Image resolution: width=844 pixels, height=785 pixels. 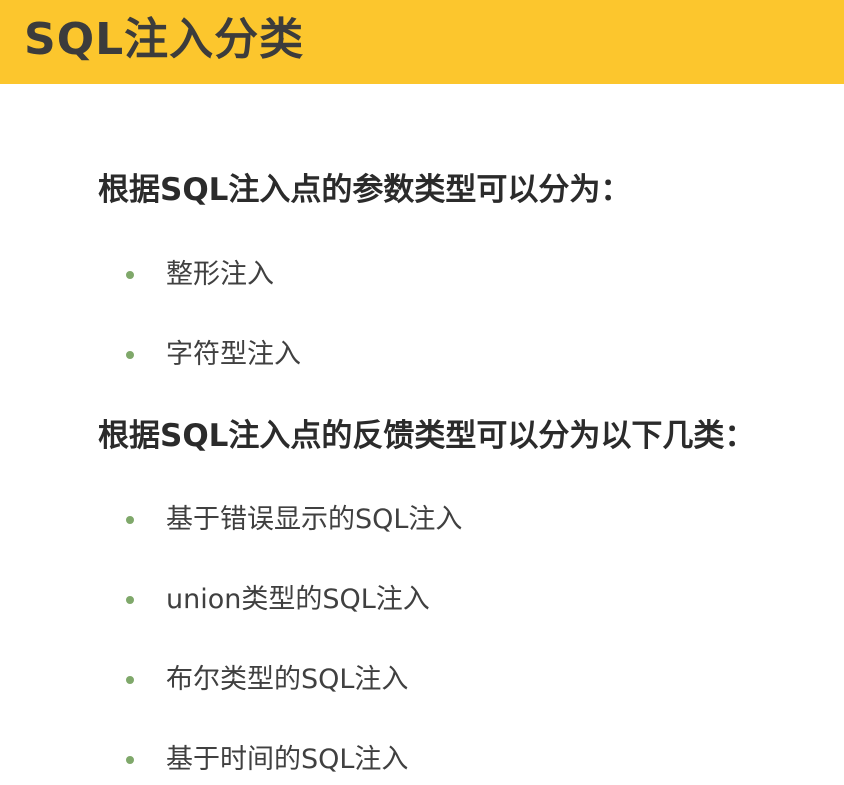 I want to click on list-item-label: 基于错误显示的SQL注入, so click(x=314, y=519).